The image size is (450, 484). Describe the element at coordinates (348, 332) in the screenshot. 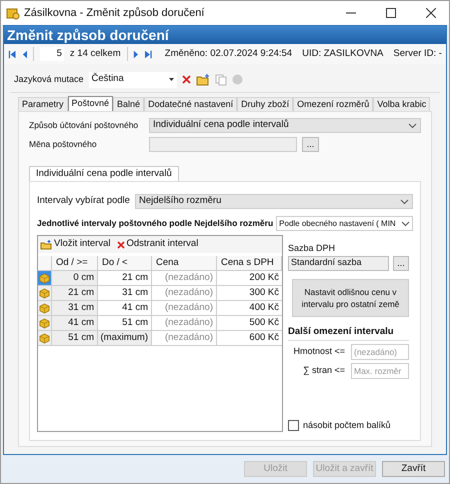

I see `limits-heading: Další omezení intervalu` at that location.